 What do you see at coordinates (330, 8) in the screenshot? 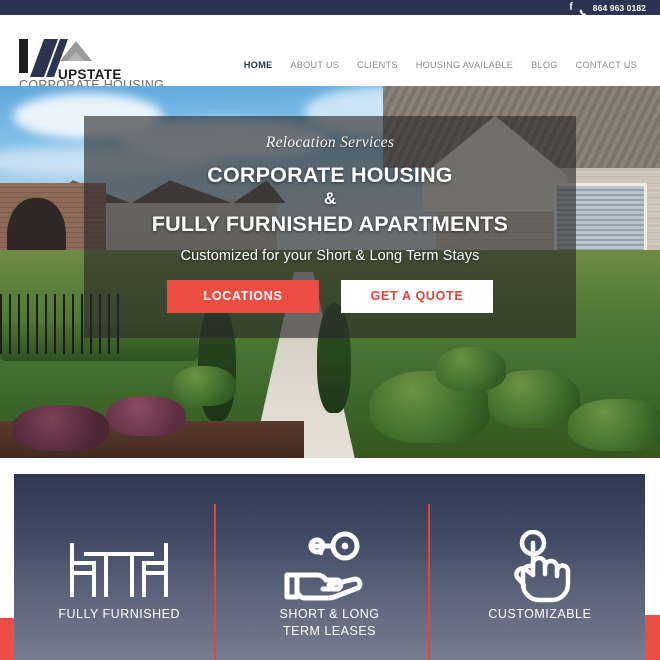
I see `top-utility-bar: f 864 963 0182` at bounding box center [330, 8].